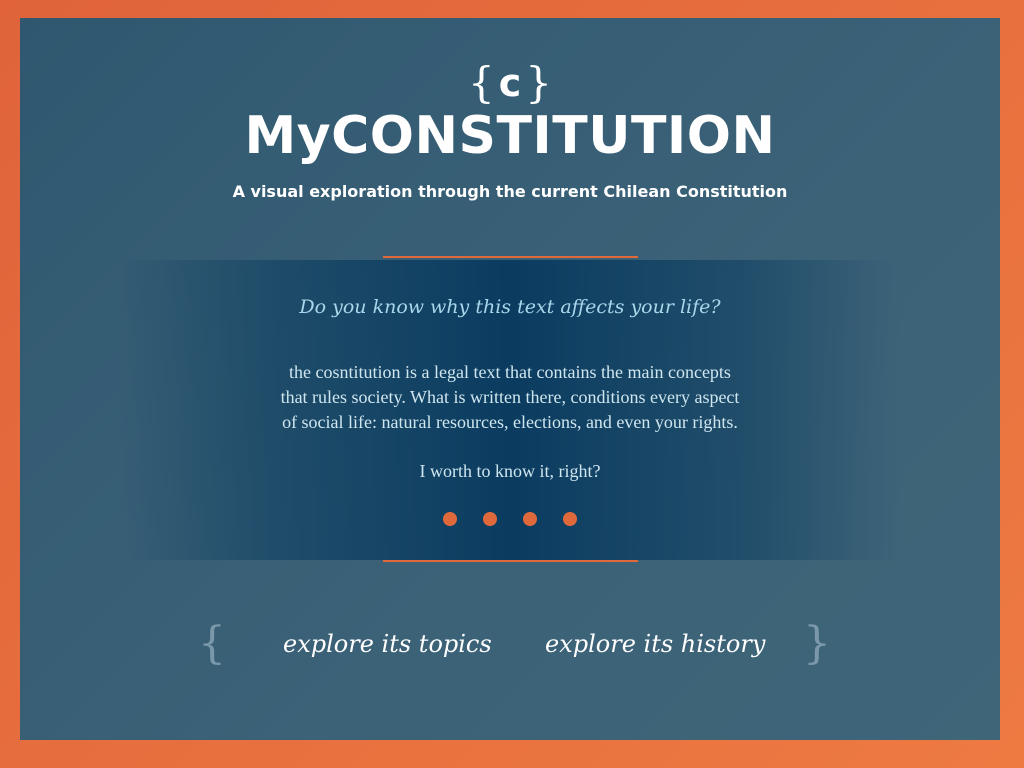 The image size is (1024, 768). What do you see at coordinates (510, 519) in the screenshot?
I see `pager-dots` at bounding box center [510, 519].